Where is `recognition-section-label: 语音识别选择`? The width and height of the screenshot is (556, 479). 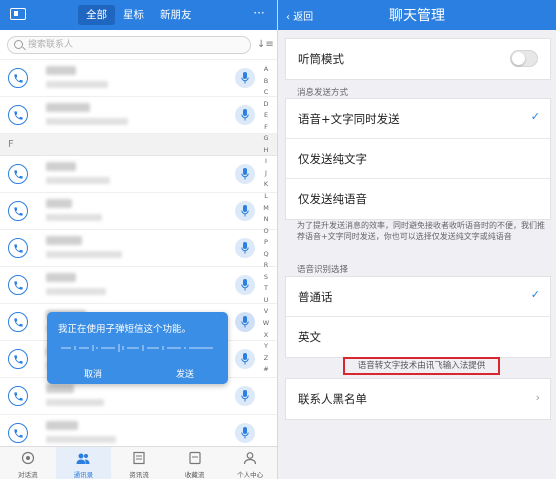
recognition-section-label: 语音识别选择 is located at coordinates (323, 270).